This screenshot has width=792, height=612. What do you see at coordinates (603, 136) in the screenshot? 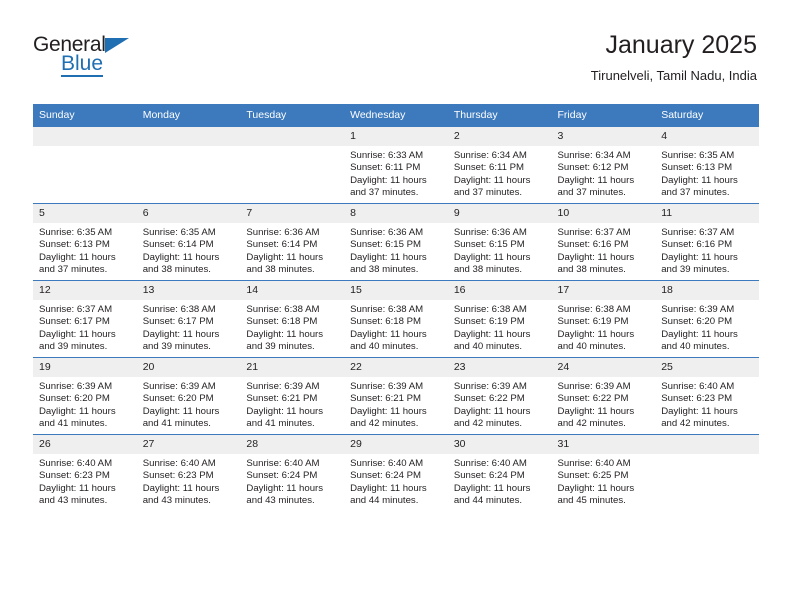
I see `day-number: 3` at bounding box center [603, 136].